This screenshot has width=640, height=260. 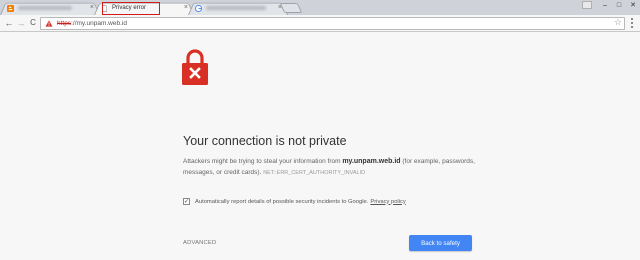 What do you see at coordinates (199, 243) in the screenshot?
I see `advanced-button: ADVANCED` at bounding box center [199, 243].